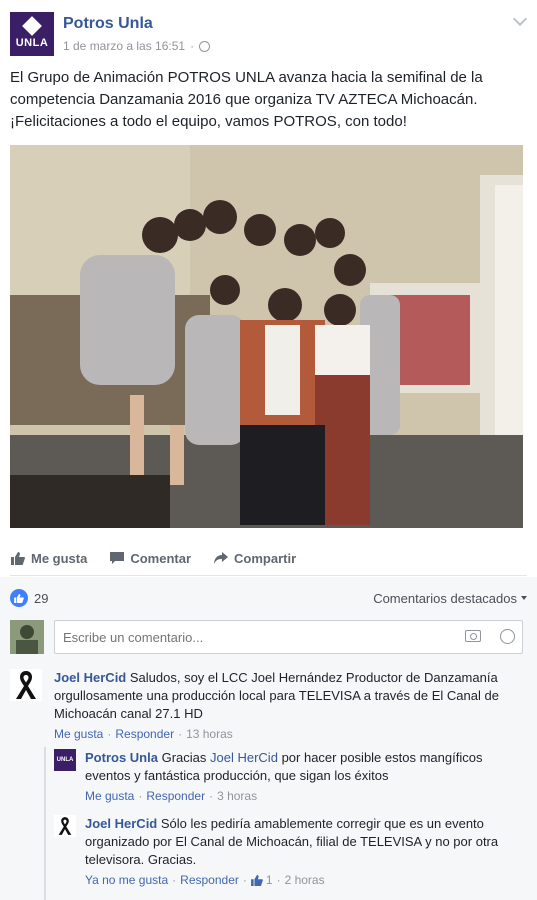  What do you see at coordinates (121, 757) in the screenshot?
I see `reply-author: Potros Unla` at bounding box center [121, 757].